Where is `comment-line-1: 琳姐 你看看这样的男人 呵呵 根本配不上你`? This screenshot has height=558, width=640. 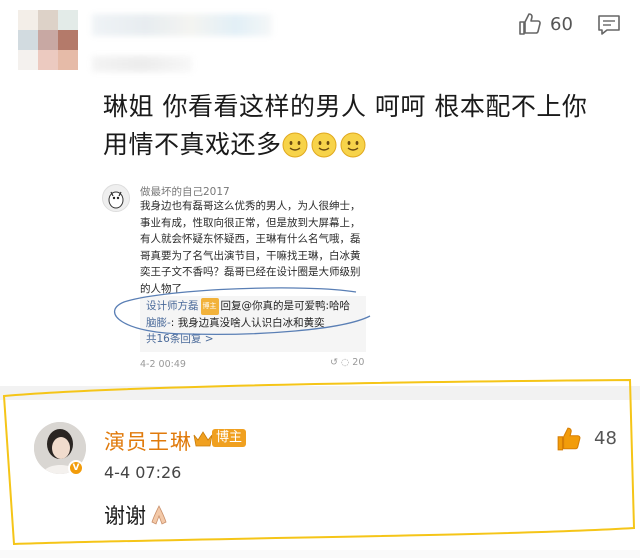 comment-line-1: 琳姐 你看看这样的男人 呵呵 根本配不上你 is located at coordinates (345, 106).